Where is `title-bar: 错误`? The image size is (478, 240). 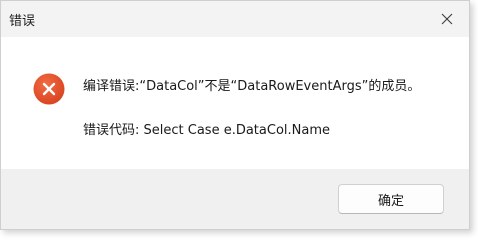 title-bar: 错误 is located at coordinates (235, 19).